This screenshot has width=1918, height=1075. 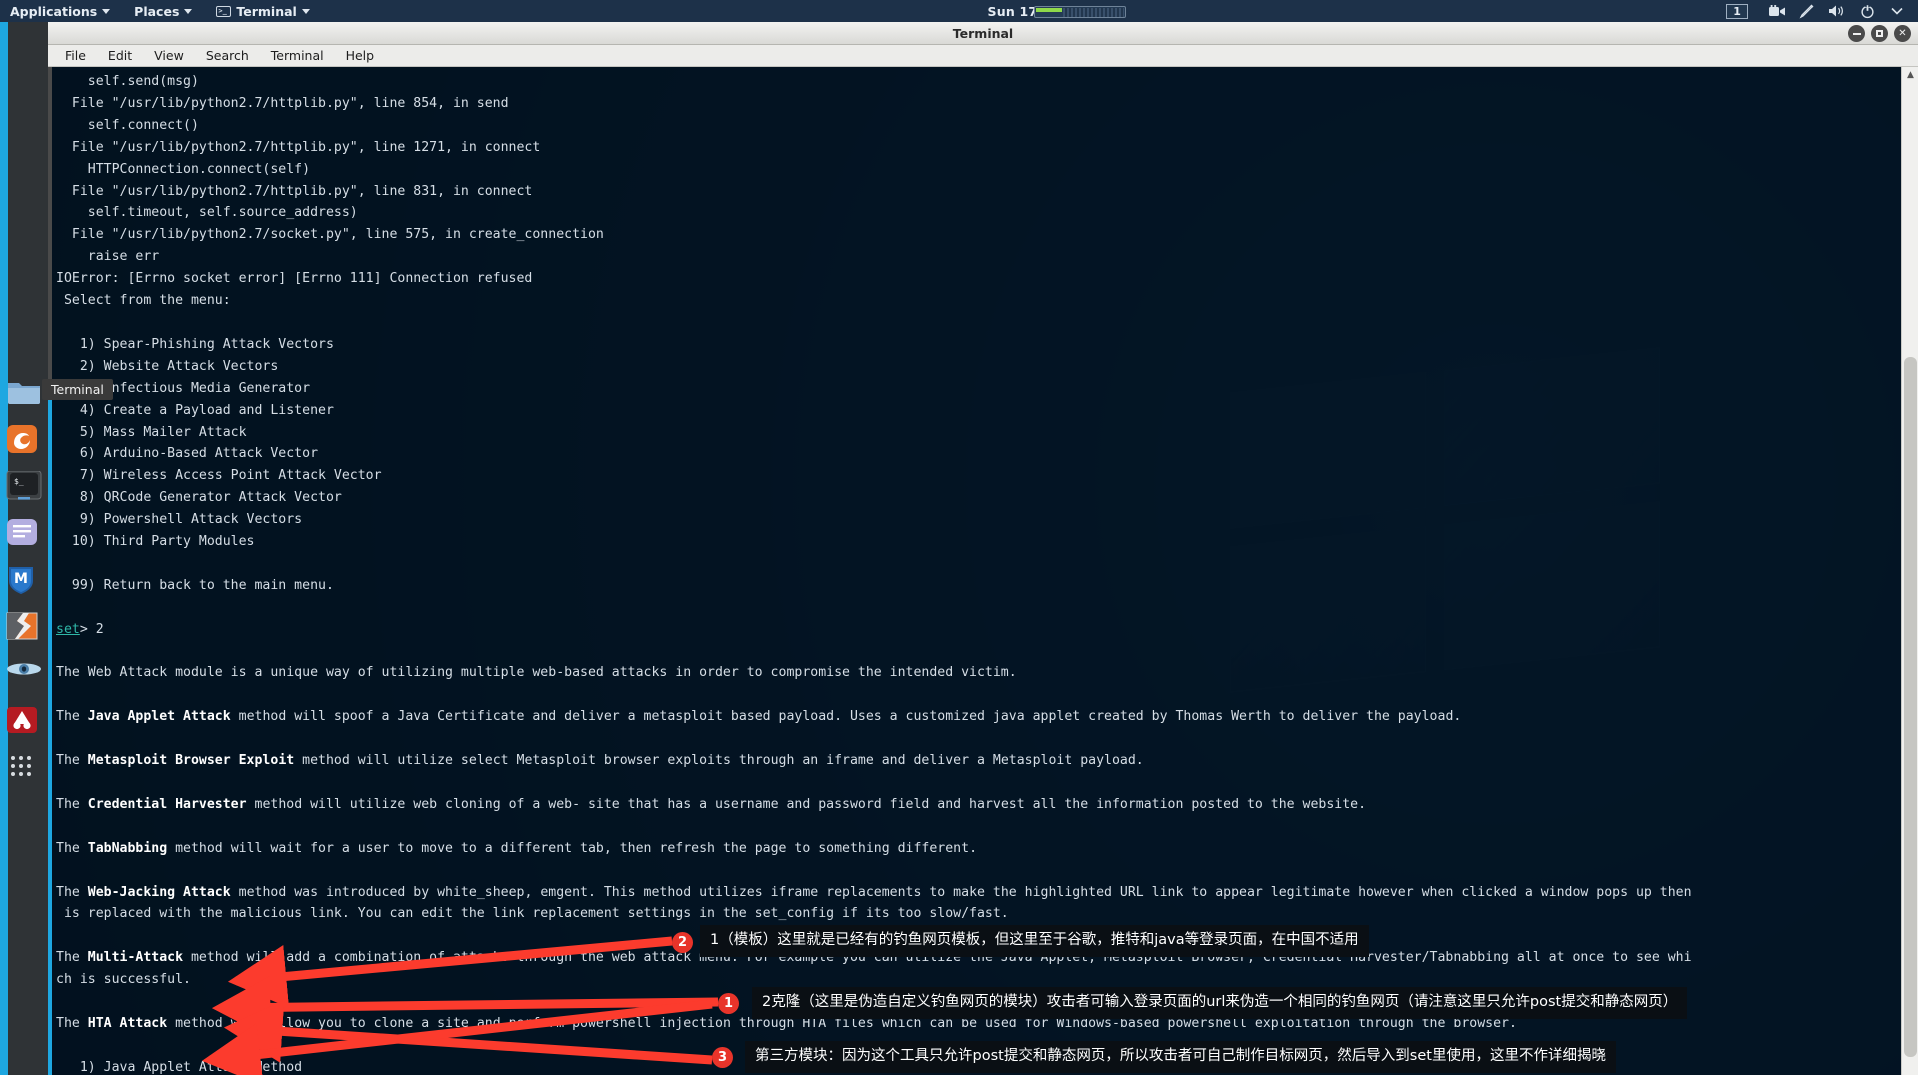 I want to click on scroll-up-icon: ▲, so click(x=1910, y=75).